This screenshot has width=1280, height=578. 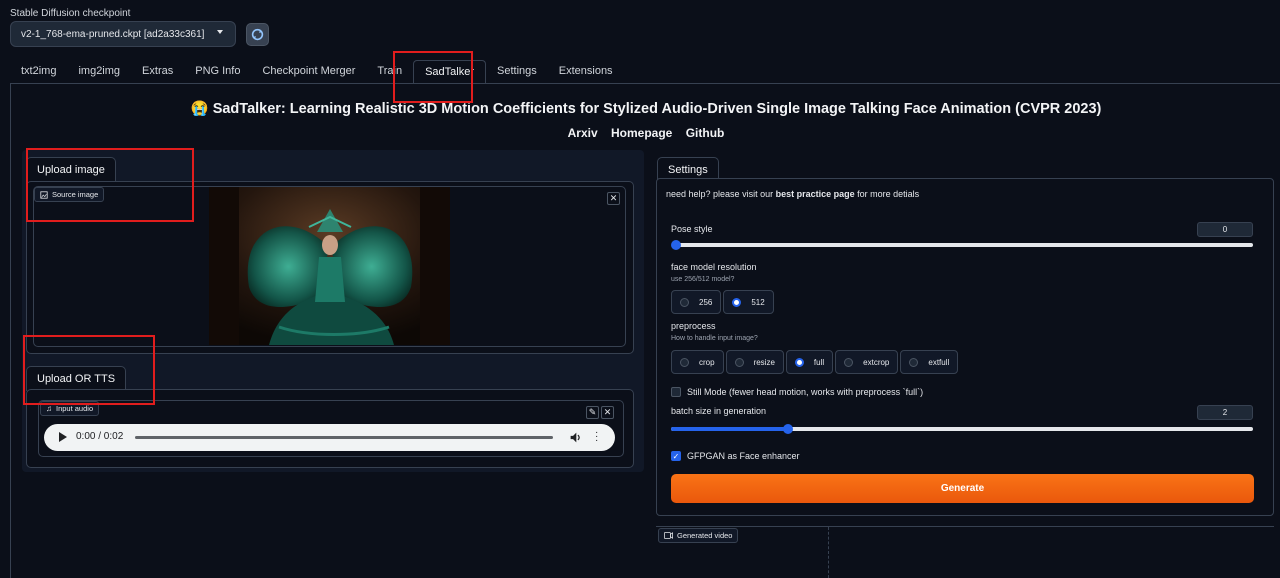 I want to click on generate-button: Generate, so click(x=962, y=488).